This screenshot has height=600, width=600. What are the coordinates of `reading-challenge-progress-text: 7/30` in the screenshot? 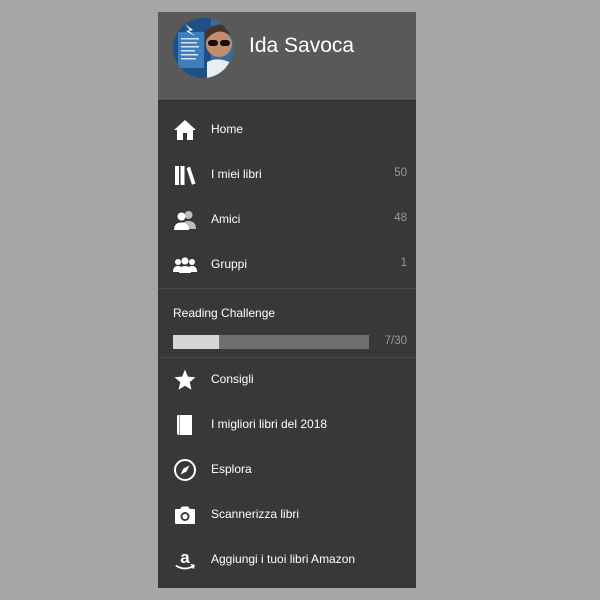 It's located at (395, 341).